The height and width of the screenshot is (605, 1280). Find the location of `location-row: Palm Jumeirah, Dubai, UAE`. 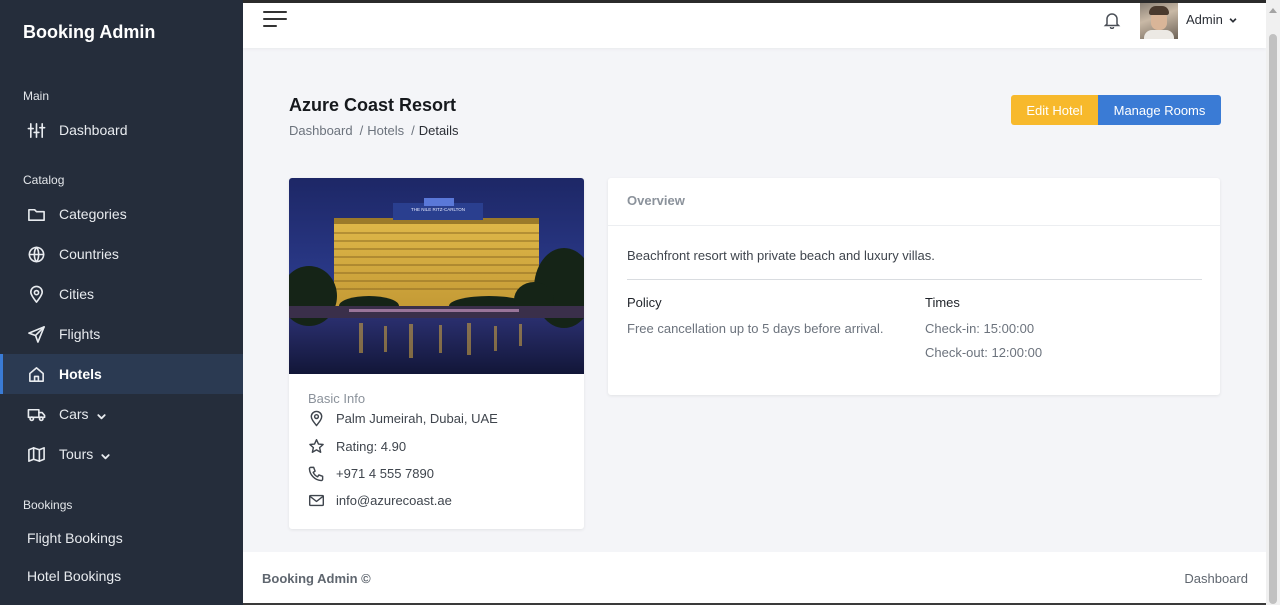

location-row: Palm Jumeirah, Dubai, UAE is located at coordinates (403, 418).